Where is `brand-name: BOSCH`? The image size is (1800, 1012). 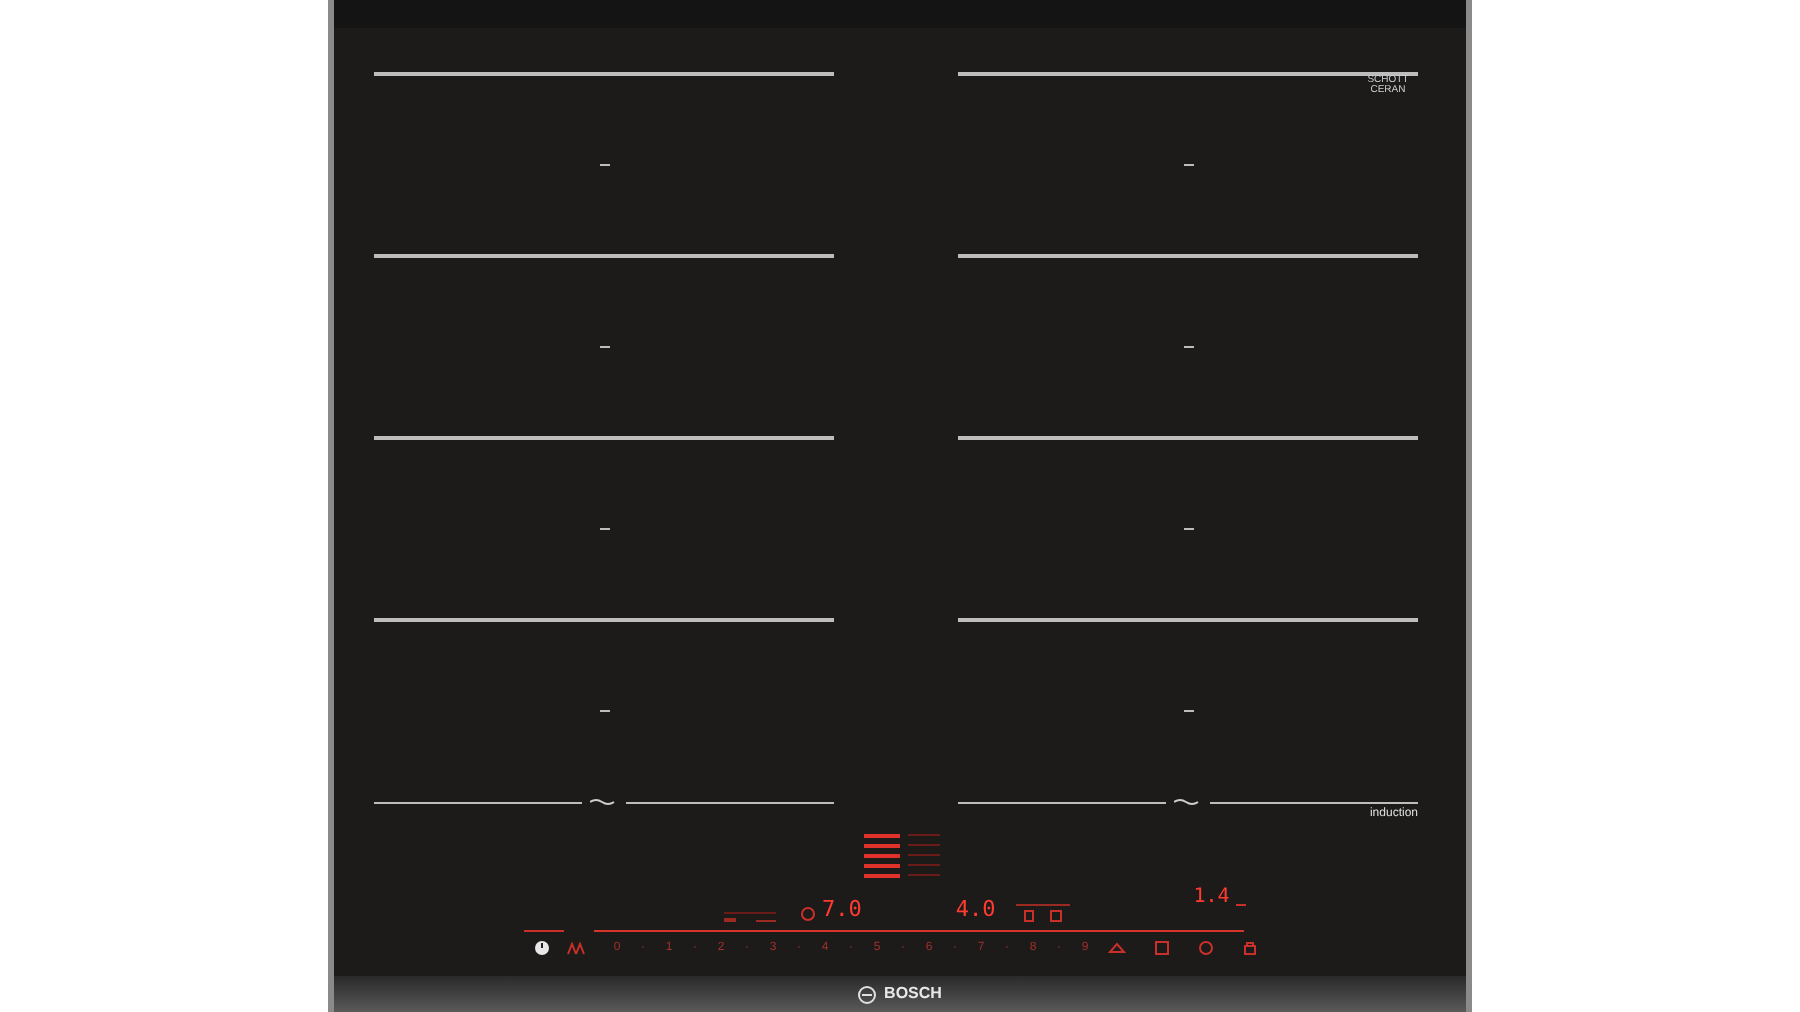
brand-name: BOSCH is located at coordinates (913, 994).